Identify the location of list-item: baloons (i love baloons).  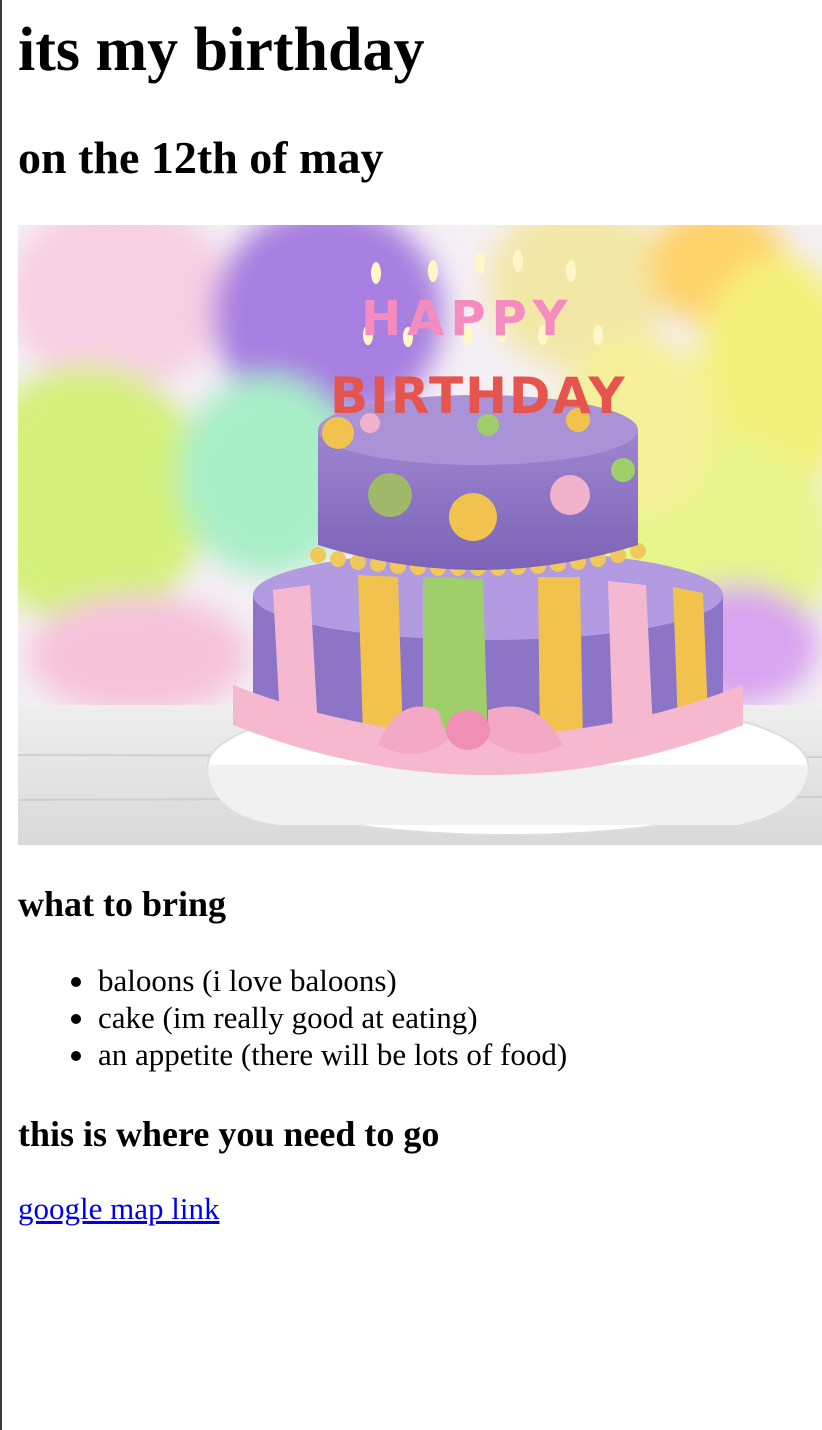
(408, 980).